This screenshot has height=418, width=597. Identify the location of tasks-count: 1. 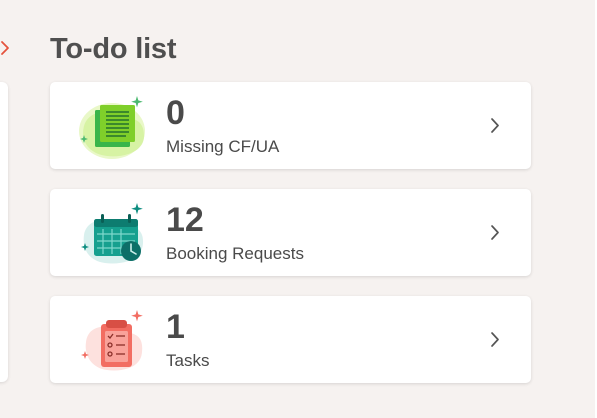
(175, 327).